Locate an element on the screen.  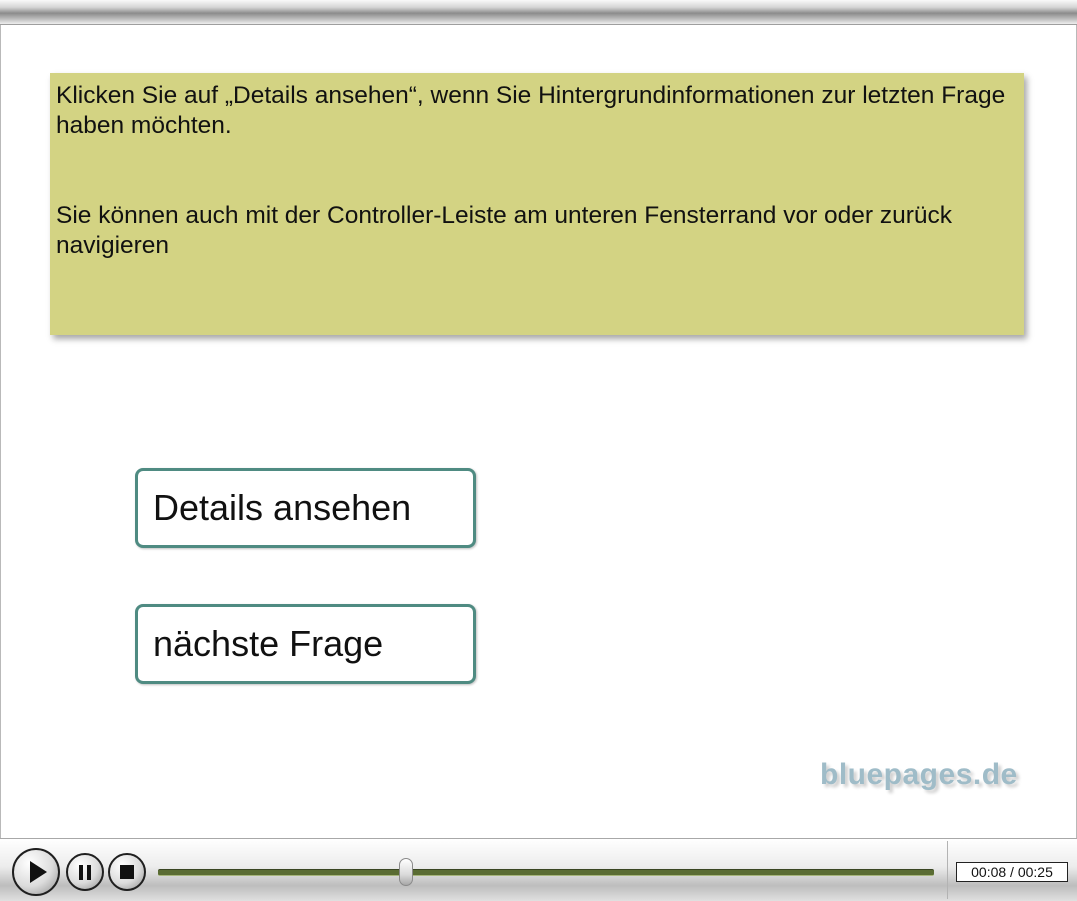
next-question-button: nächste Frage is located at coordinates (305, 644).